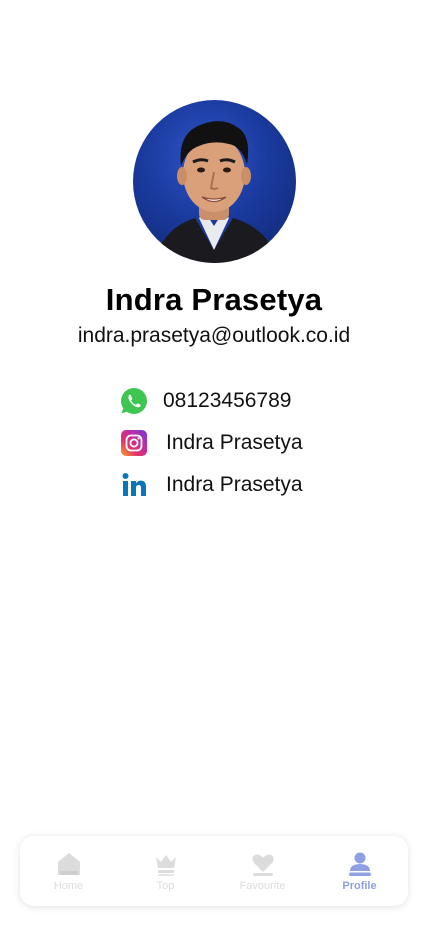 Image resolution: width=428 pixels, height=926 pixels. I want to click on nav-favourite: Favourite, so click(263, 871).